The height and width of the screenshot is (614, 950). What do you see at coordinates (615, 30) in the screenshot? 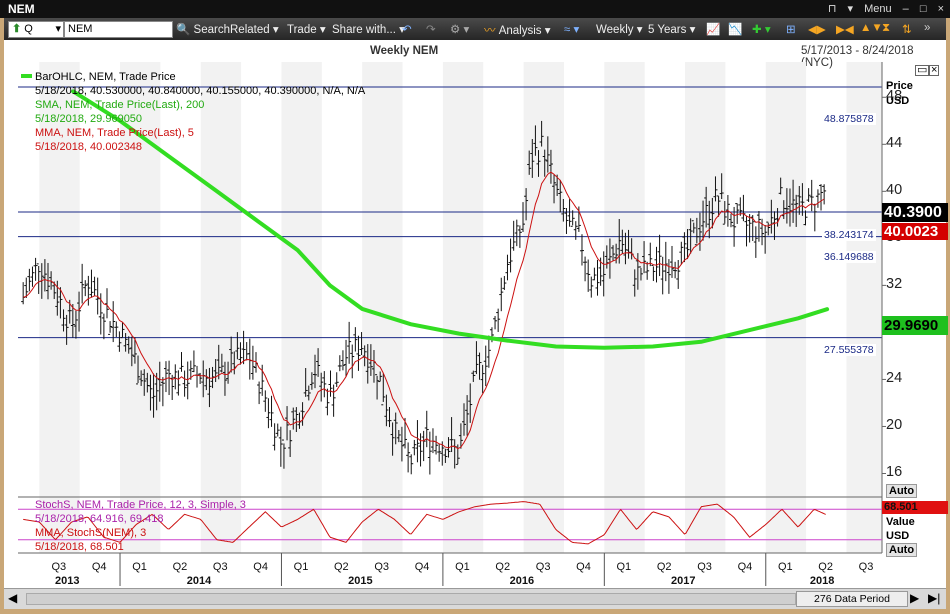
I see `frequency-label: Weekly` at bounding box center [615, 30].